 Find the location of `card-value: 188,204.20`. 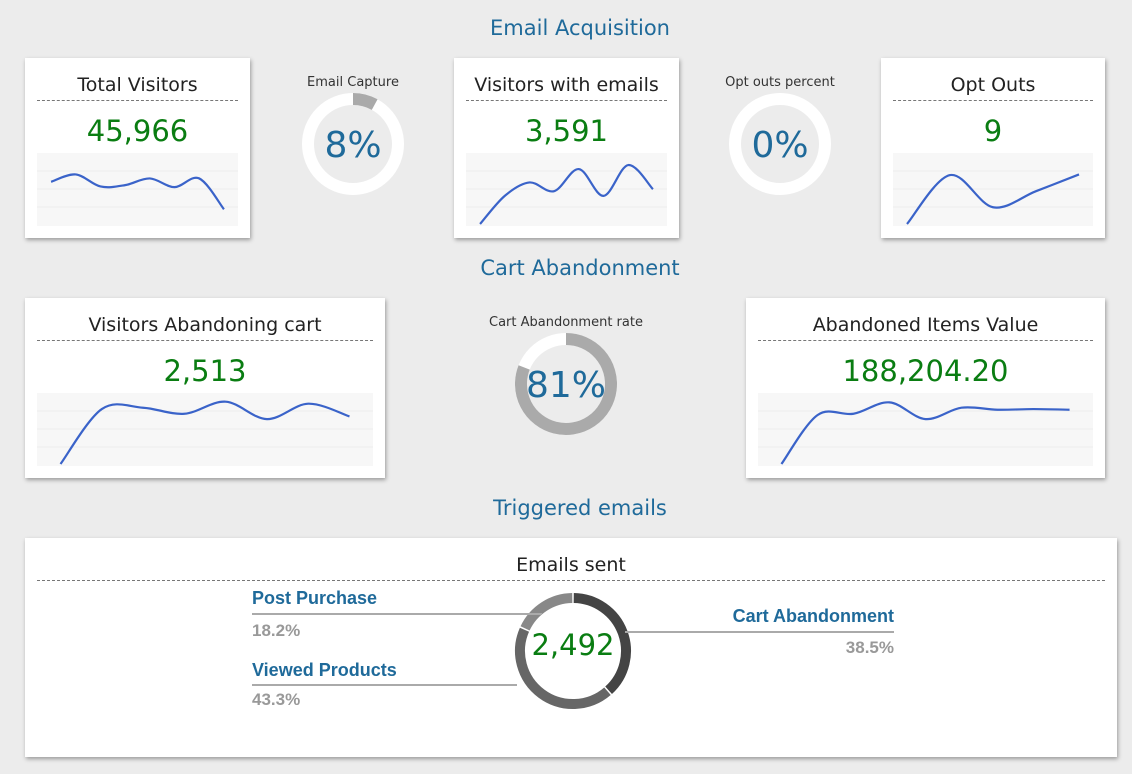

card-value: 188,204.20 is located at coordinates (925, 371).